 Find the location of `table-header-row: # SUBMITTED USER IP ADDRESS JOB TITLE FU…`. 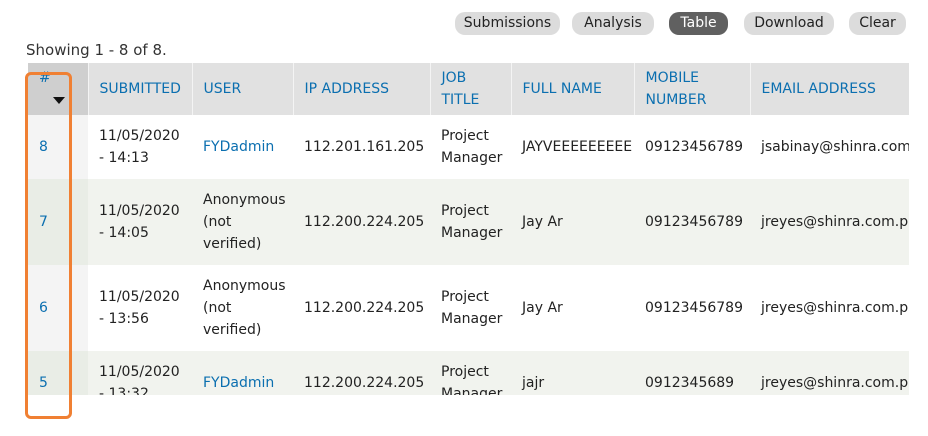

table-header-row: # SUBMITTED USER IP ADDRESS JOB TITLE FU… is located at coordinates (468, 89).